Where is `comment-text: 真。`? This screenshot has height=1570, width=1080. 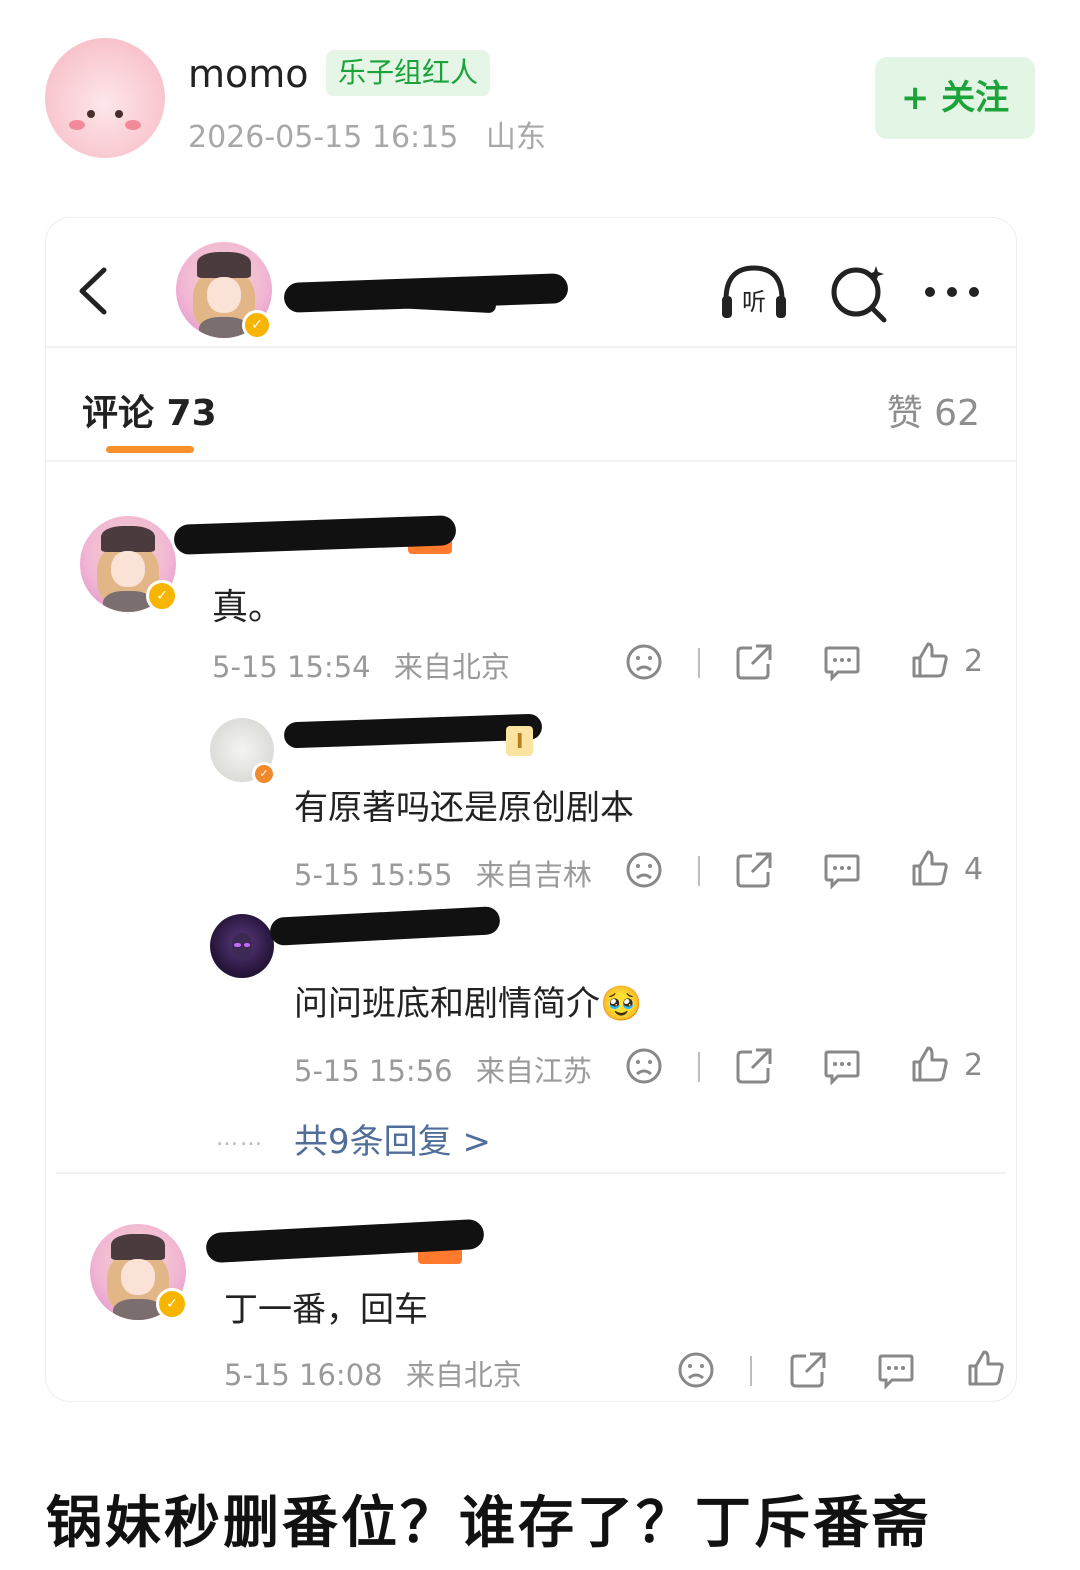 comment-text: 真。 is located at coordinates (248, 607).